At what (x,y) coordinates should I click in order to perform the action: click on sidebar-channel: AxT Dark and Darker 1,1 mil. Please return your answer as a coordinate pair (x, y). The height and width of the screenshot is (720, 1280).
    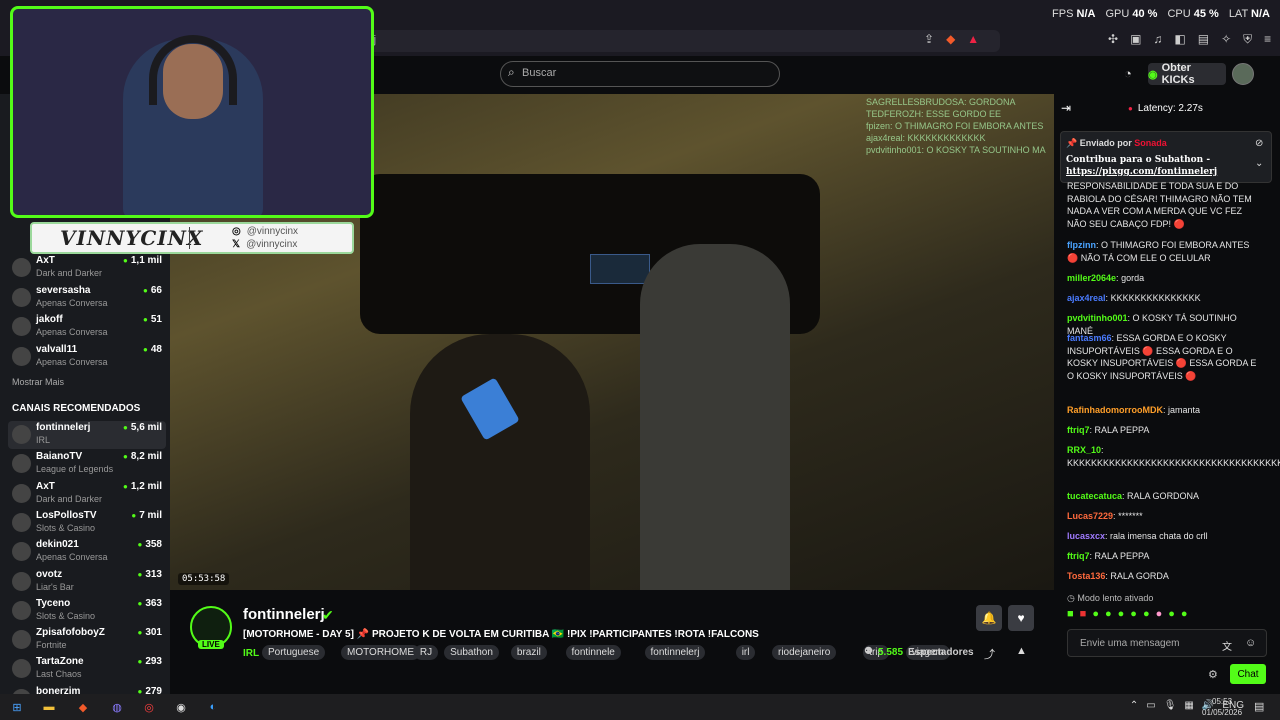
    Looking at the image, I should click on (87, 268).